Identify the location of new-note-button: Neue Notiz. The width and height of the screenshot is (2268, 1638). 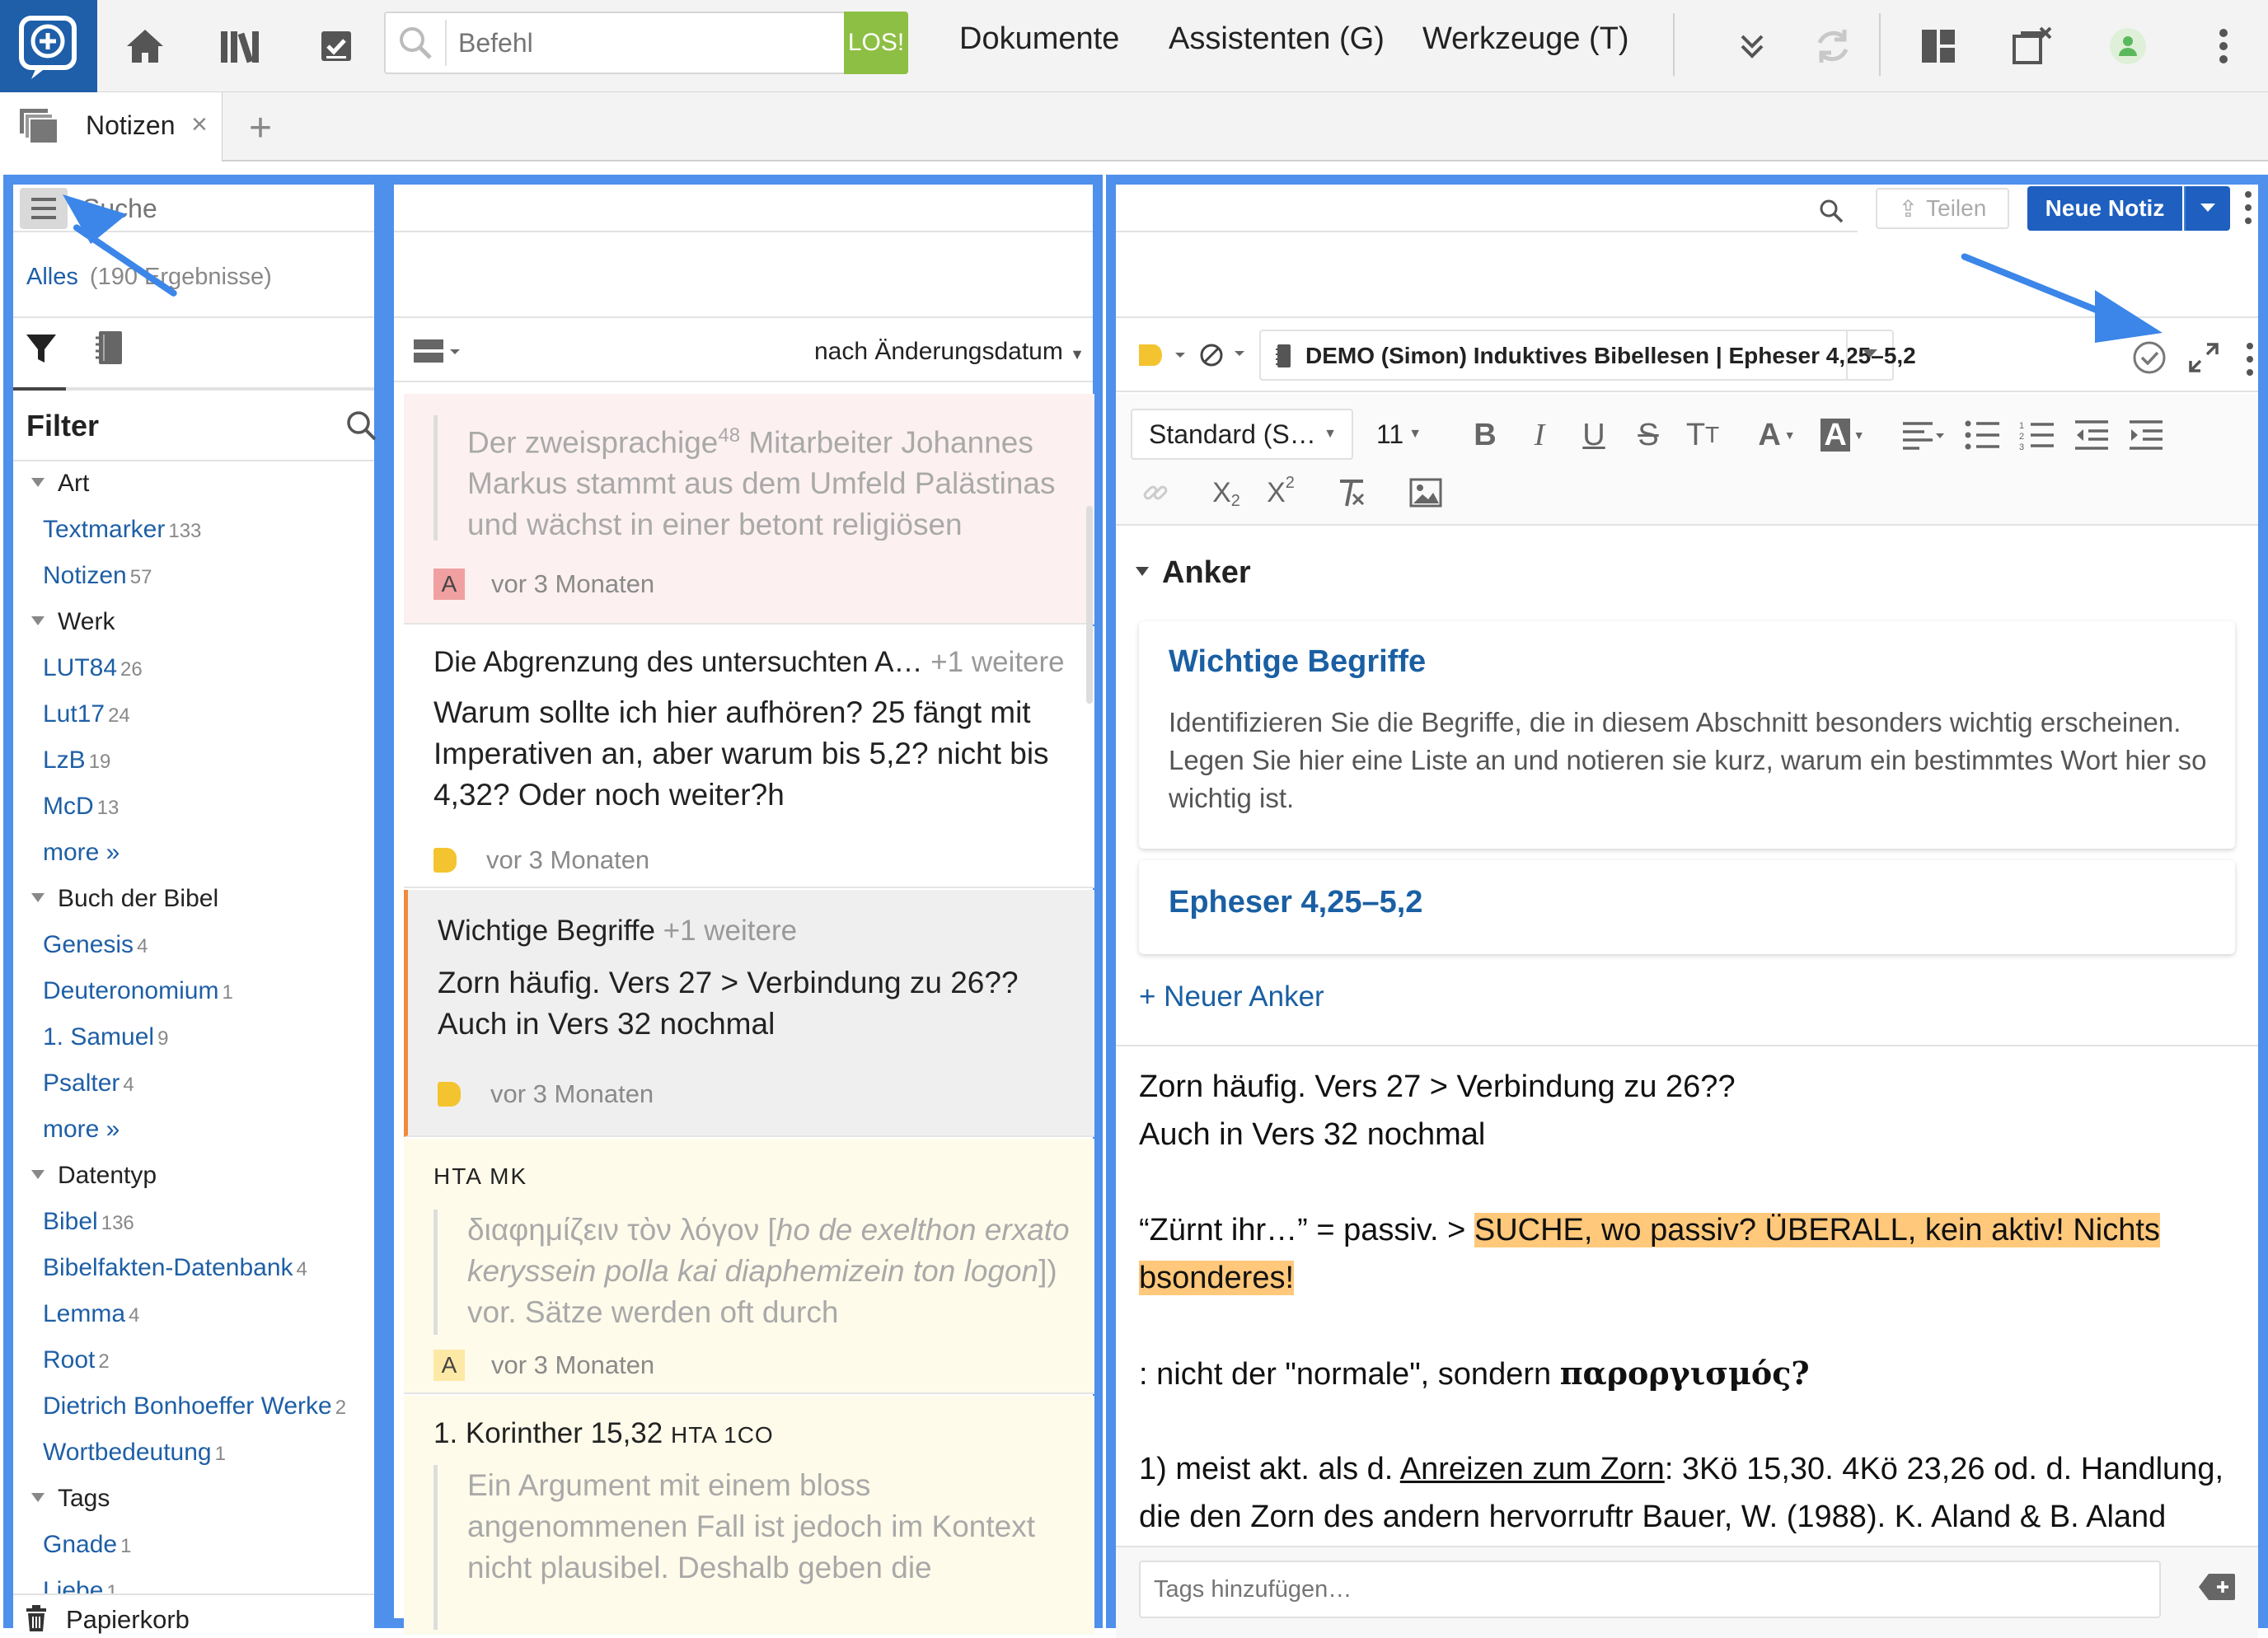
(2104, 208).